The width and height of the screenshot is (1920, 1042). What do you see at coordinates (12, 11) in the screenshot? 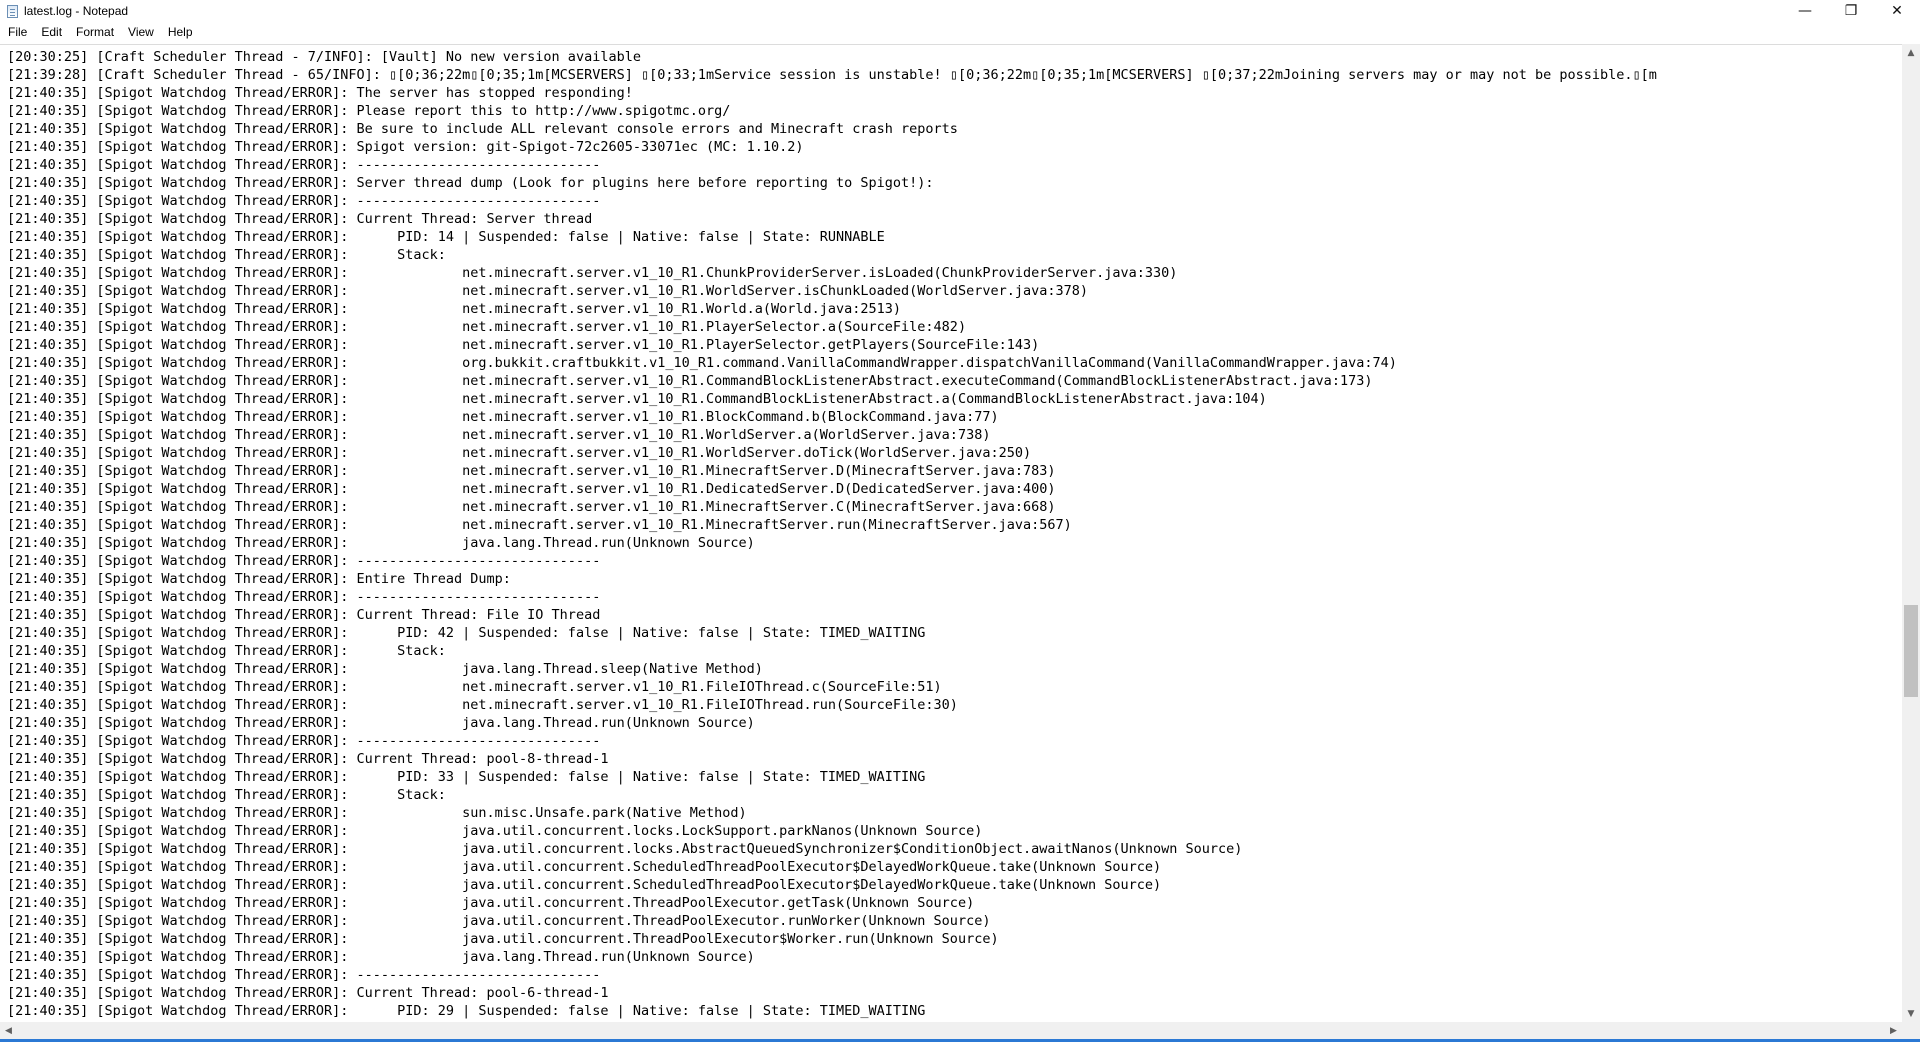
I see `notepad-icon` at bounding box center [12, 11].